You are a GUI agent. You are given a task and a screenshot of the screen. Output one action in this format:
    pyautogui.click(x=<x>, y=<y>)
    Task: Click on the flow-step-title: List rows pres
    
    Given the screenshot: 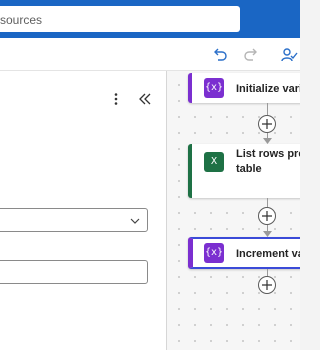 What is the action you would take?
    pyautogui.click(x=268, y=154)
    